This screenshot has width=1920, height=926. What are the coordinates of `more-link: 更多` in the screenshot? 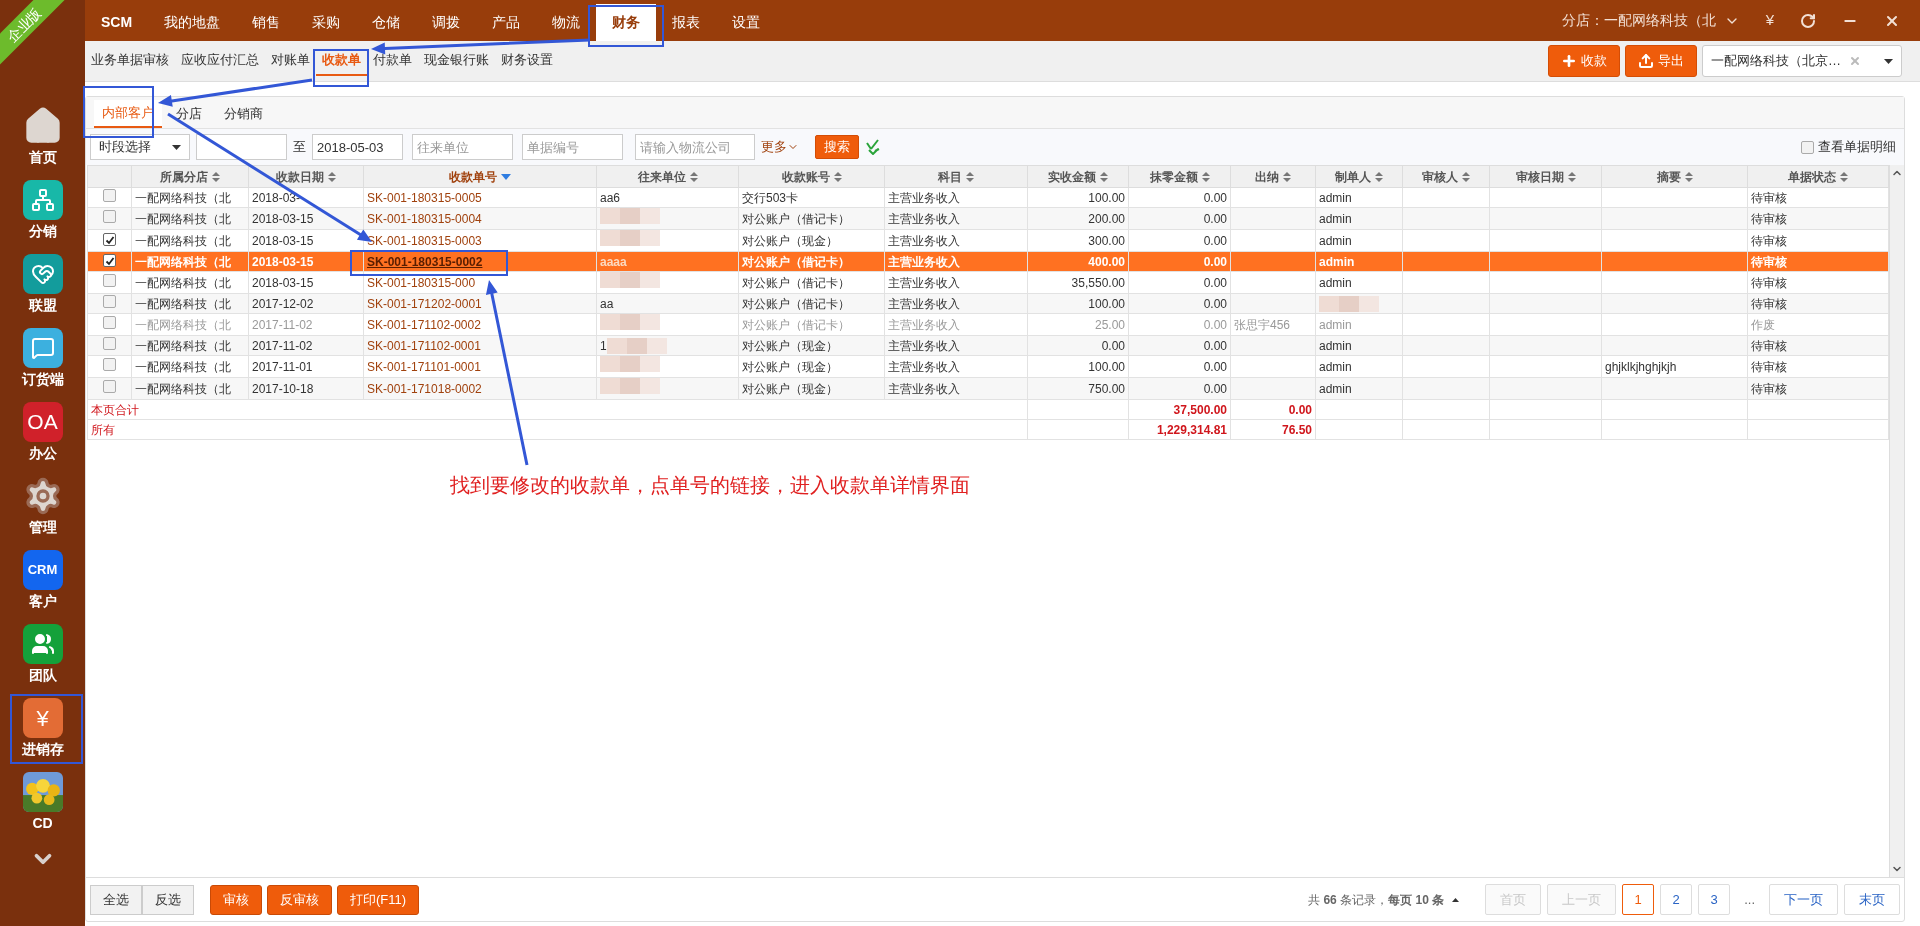 It's located at (774, 147).